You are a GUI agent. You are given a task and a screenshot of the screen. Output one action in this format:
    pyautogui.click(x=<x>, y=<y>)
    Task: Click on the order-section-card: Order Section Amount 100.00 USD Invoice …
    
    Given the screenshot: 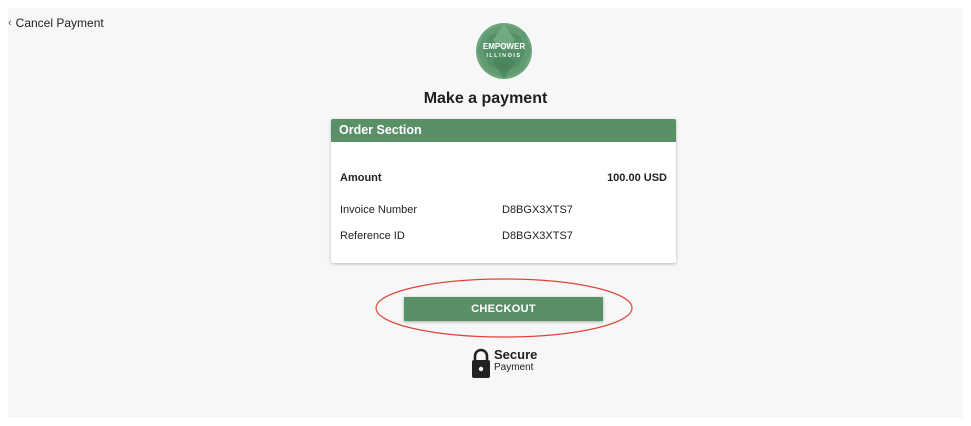 What is the action you would take?
    pyautogui.click(x=503, y=191)
    